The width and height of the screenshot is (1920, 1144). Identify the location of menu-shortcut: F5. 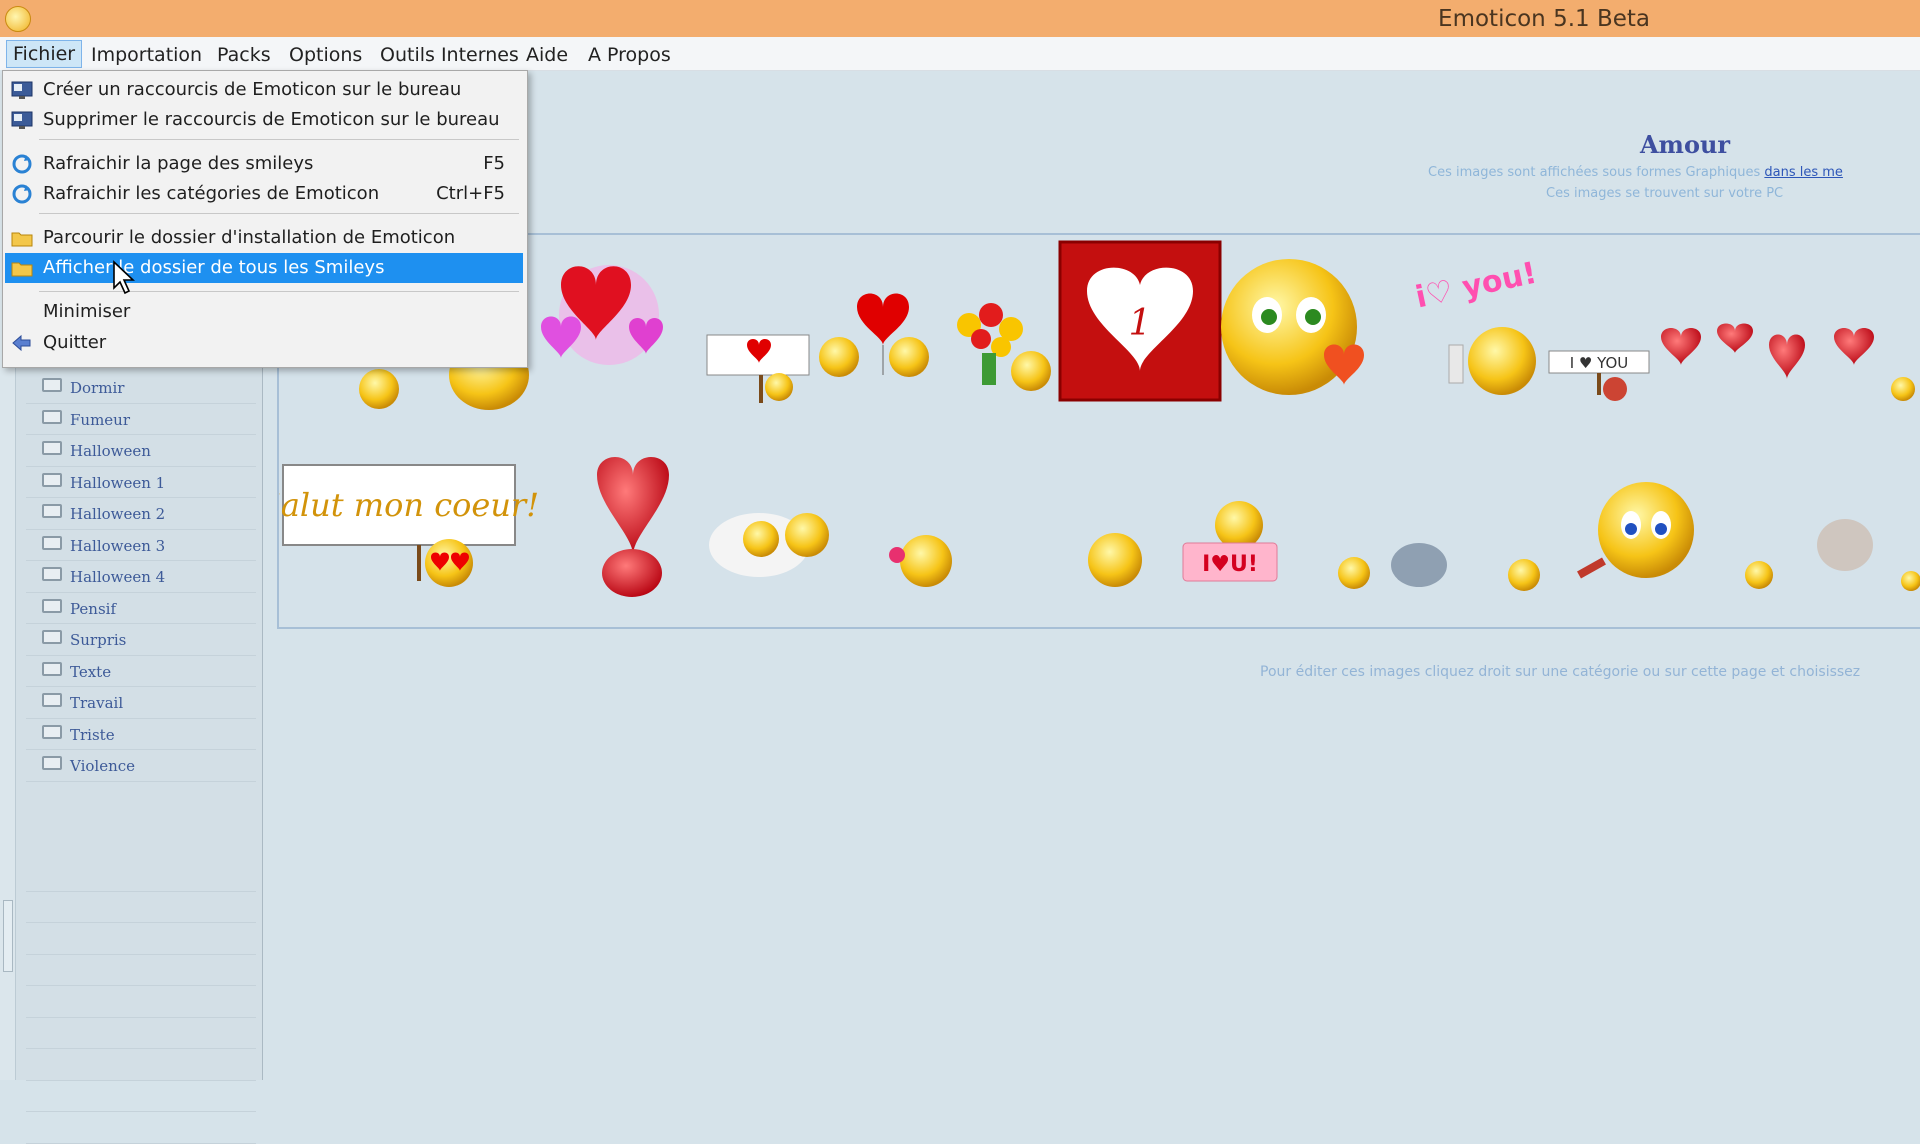
(494, 163).